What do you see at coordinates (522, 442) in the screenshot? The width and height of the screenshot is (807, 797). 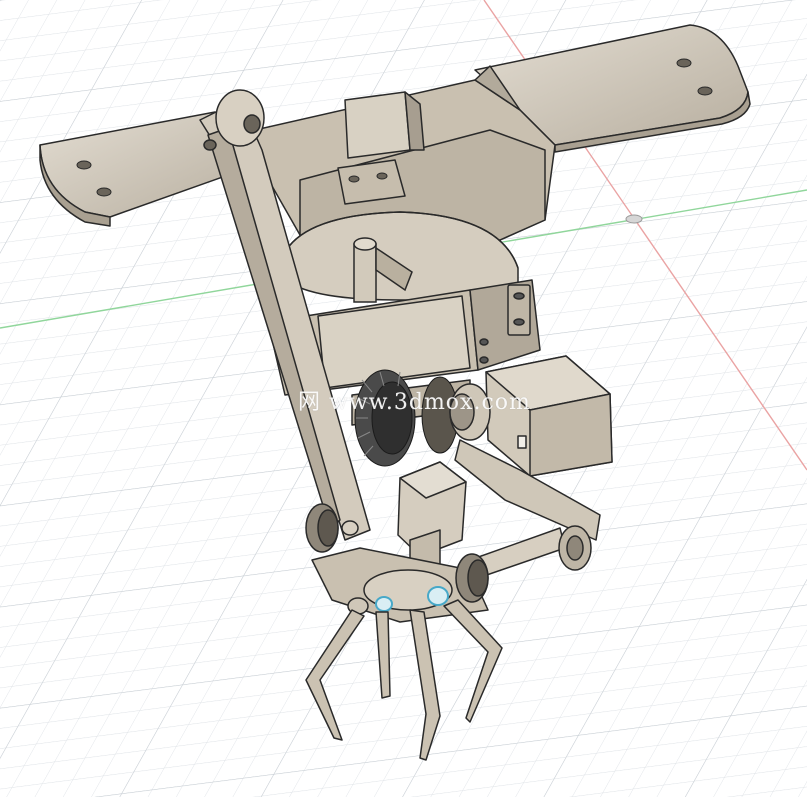 I see `servo-label-slot` at bounding box center [522, 442].